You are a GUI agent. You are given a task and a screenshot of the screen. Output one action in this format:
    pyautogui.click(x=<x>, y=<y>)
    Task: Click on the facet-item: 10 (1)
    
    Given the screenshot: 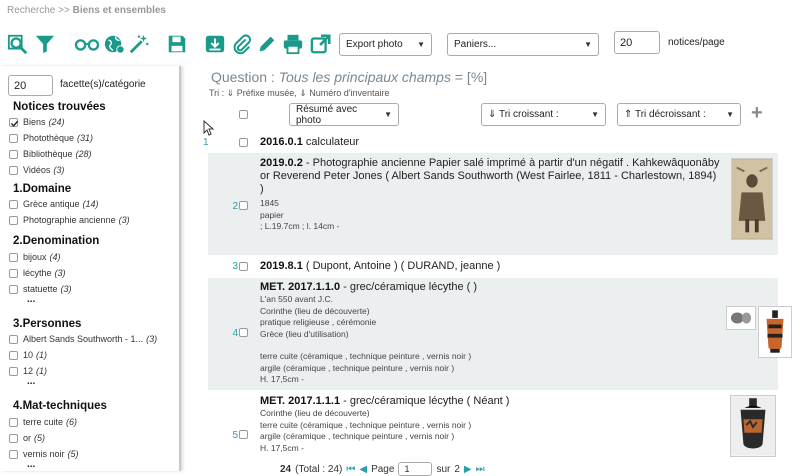 What is the action you would take?
    pyautogui.click(x=28, y=355)
    